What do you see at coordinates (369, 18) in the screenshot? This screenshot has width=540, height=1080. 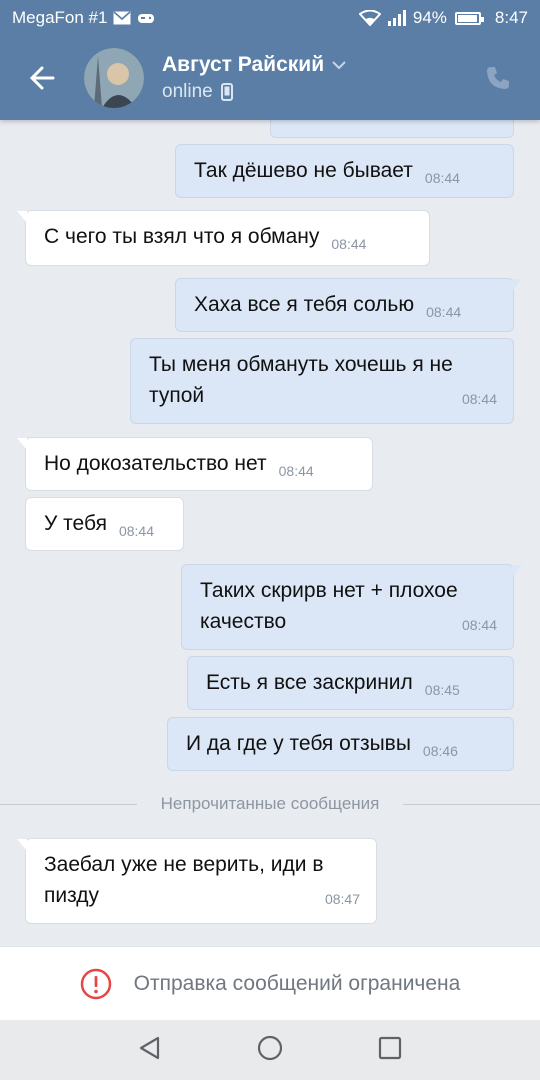 I see `wifi-icon` at bounding box center [369, 18].